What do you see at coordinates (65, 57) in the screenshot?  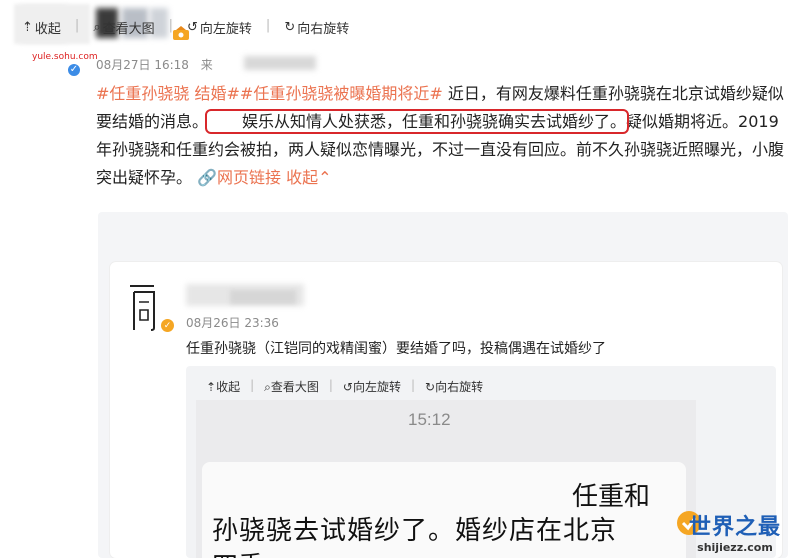 I see `avatar-site-label: yule.sohu.com` at bounding box center [65, 57].